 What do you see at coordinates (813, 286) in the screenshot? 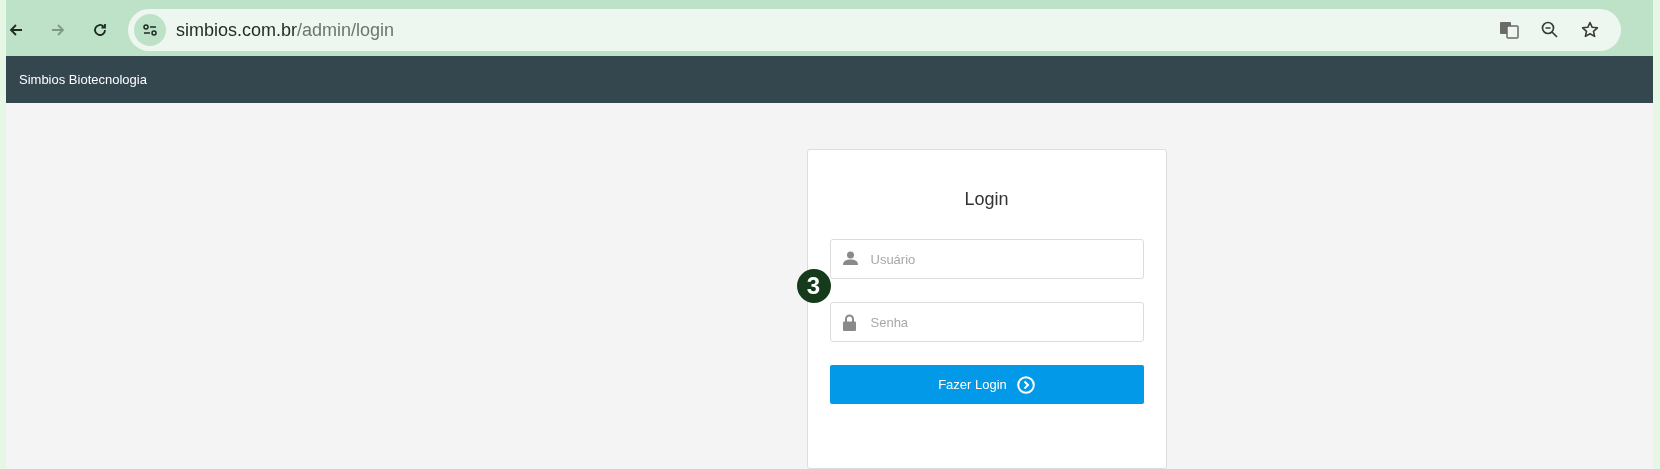
I see `annotation-marker: 3` at bounding box center [813, 286].